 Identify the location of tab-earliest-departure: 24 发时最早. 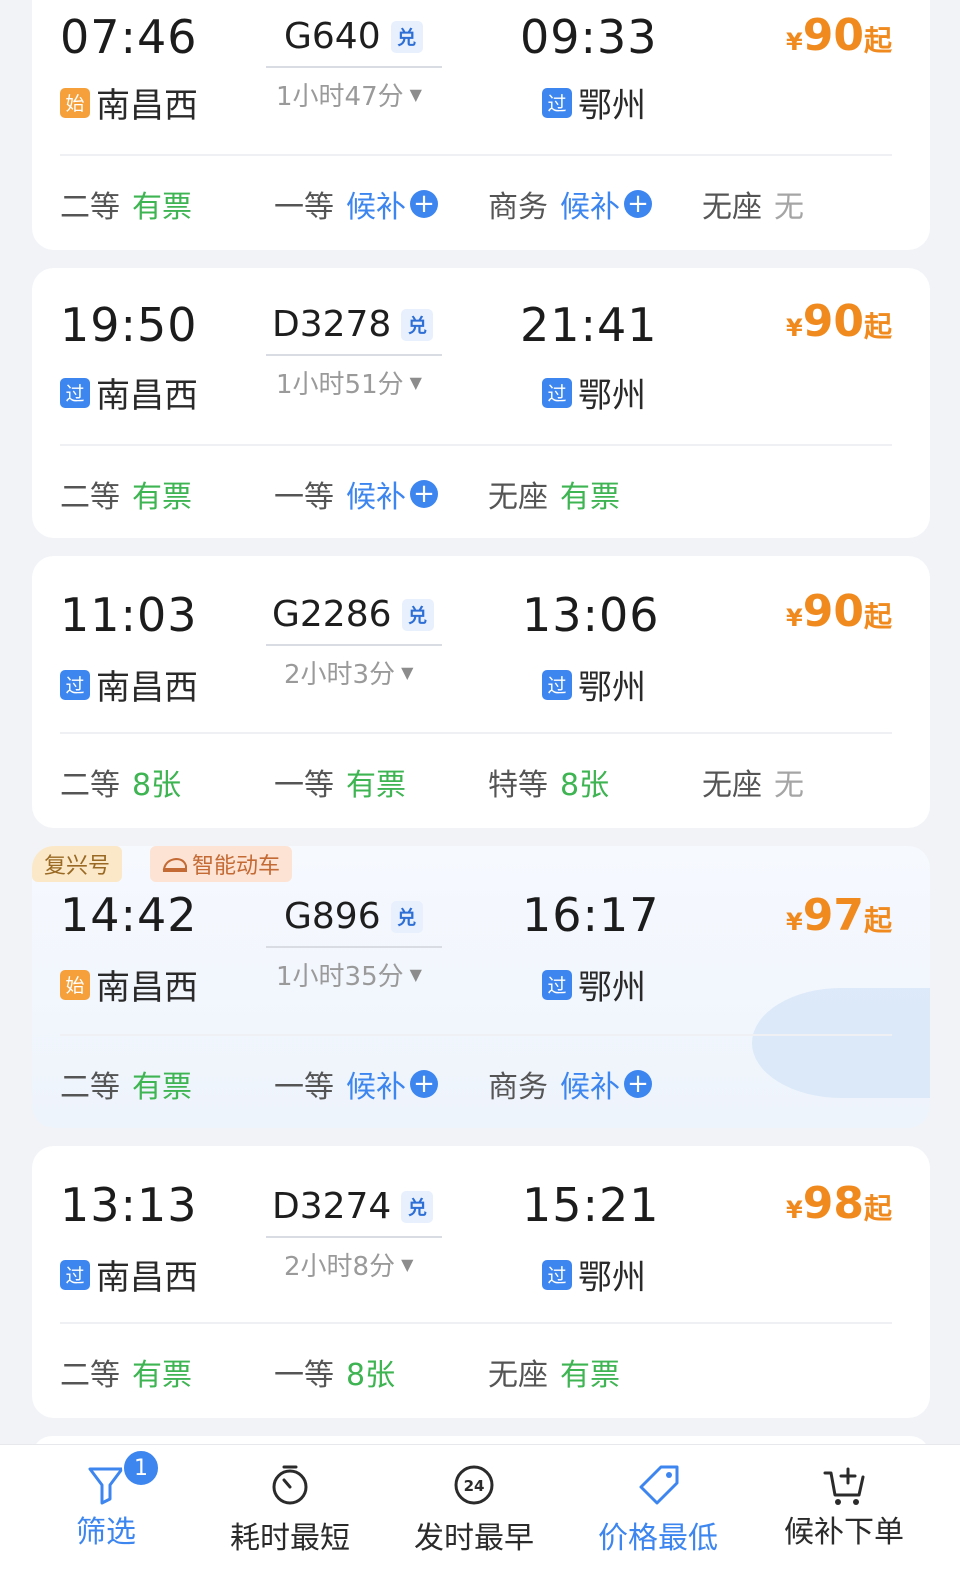
(474, 1517).